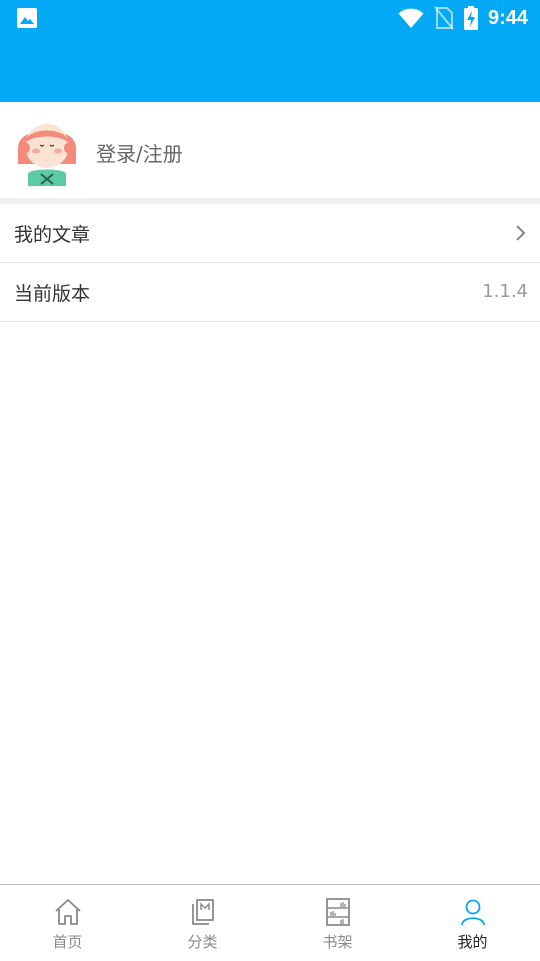 This screenshot has width=540, height=961. I want to click on menu-item-my-articles: 我的文章, so click(270, 233).